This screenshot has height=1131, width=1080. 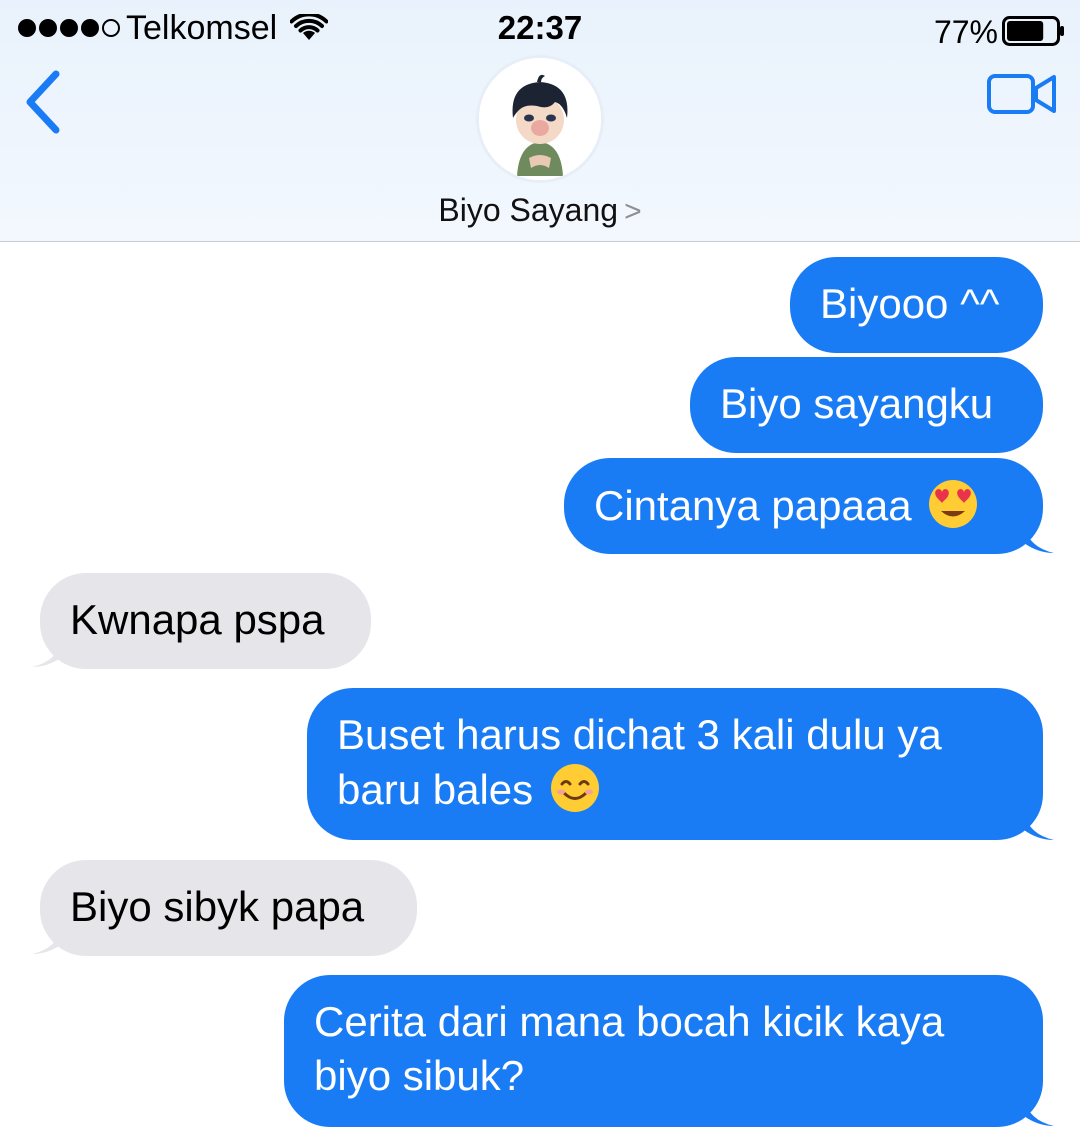 What do you see at coordinates (639, 734) in the screenshot?
I see `message-text-line: Buset harus dichat 3 kali dulu ya` at bounding box center [639, 734].